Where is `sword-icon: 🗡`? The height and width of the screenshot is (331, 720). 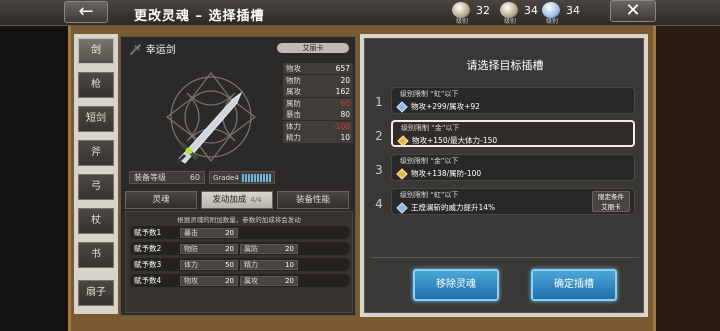
sword-icon: 🗡 is located at coordinates (135, 50).